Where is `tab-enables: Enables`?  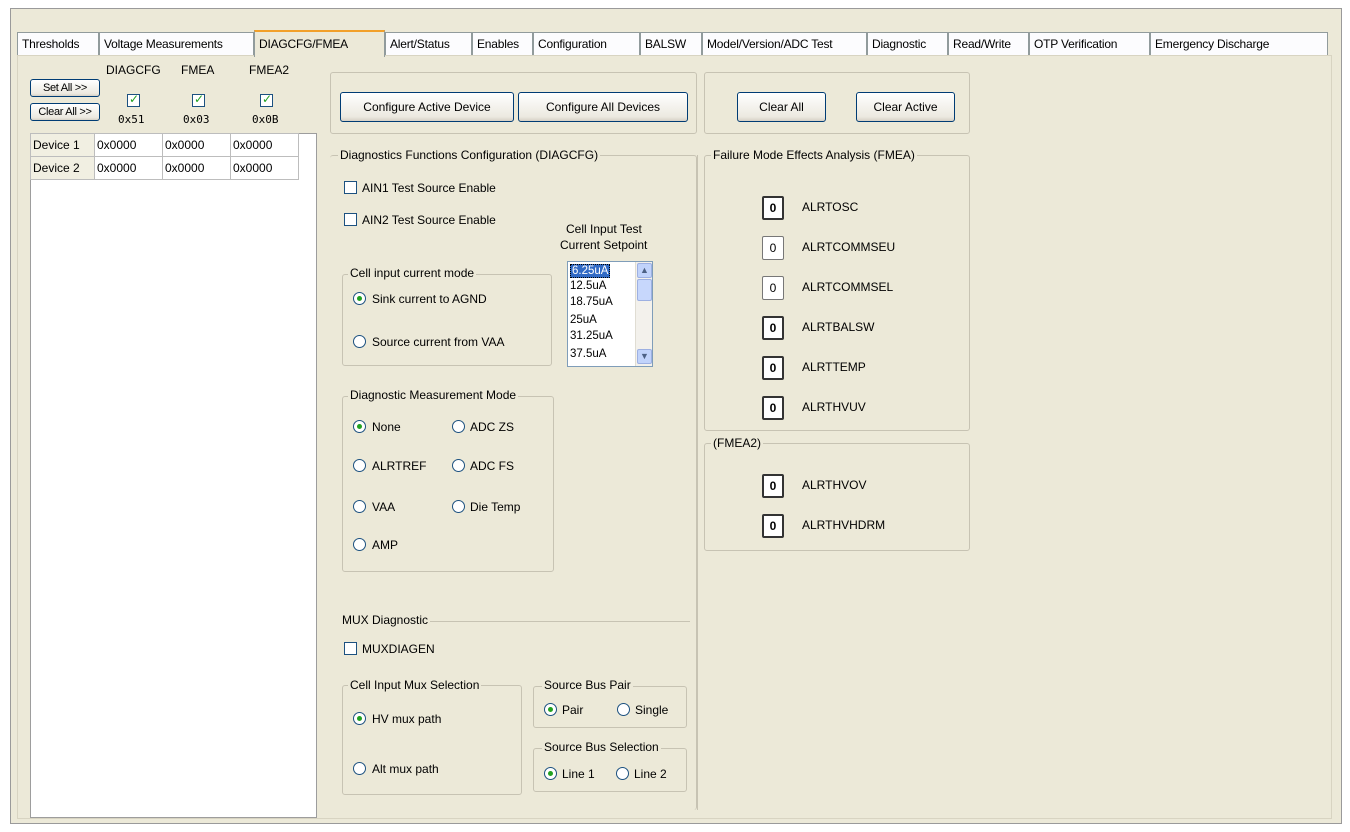 tab-enables: Enables is located at coordinates (502, 44).